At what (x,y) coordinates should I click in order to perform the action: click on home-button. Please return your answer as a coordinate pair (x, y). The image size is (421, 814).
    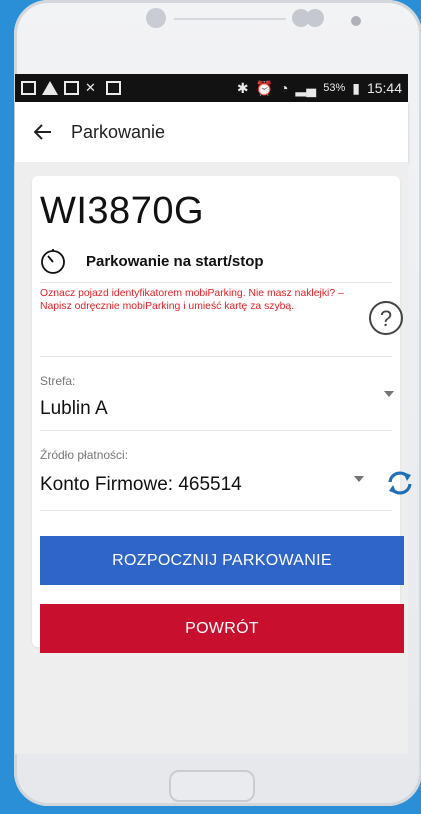
    Looking at the image, I should click on (212, 786).